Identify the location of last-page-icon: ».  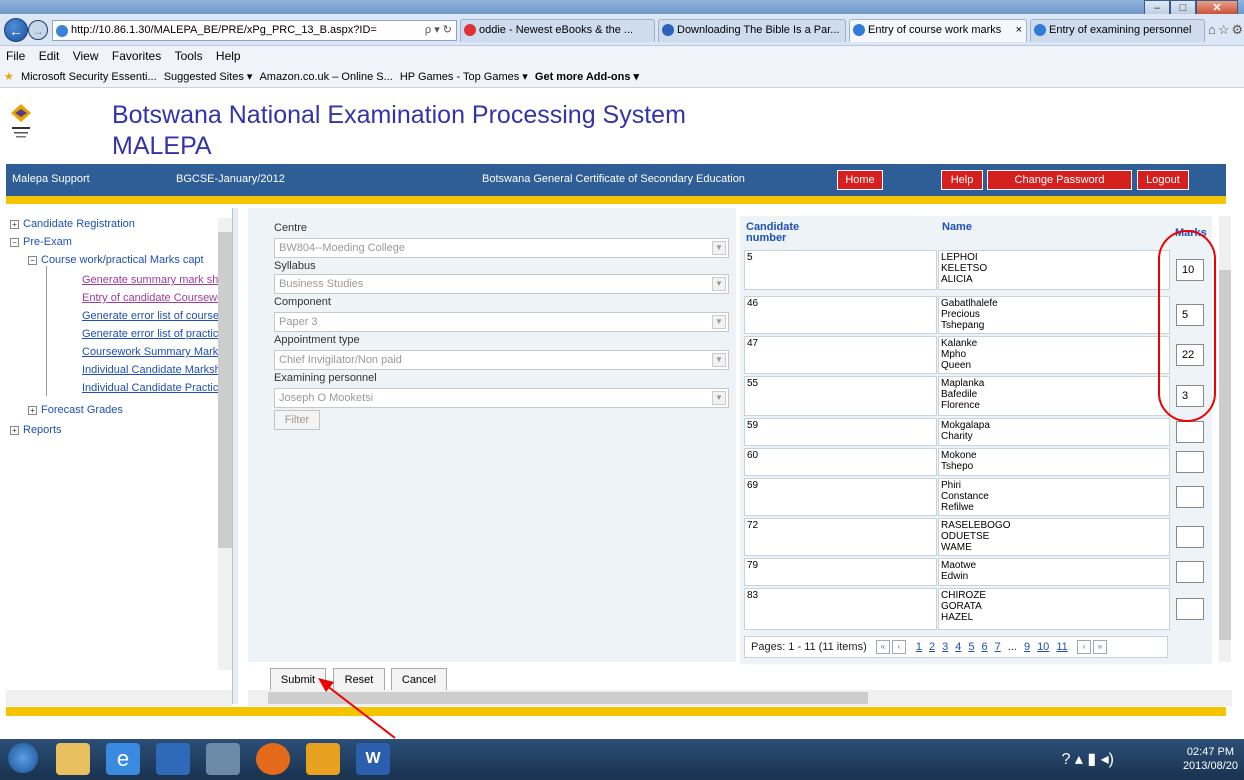
(1099, 647).